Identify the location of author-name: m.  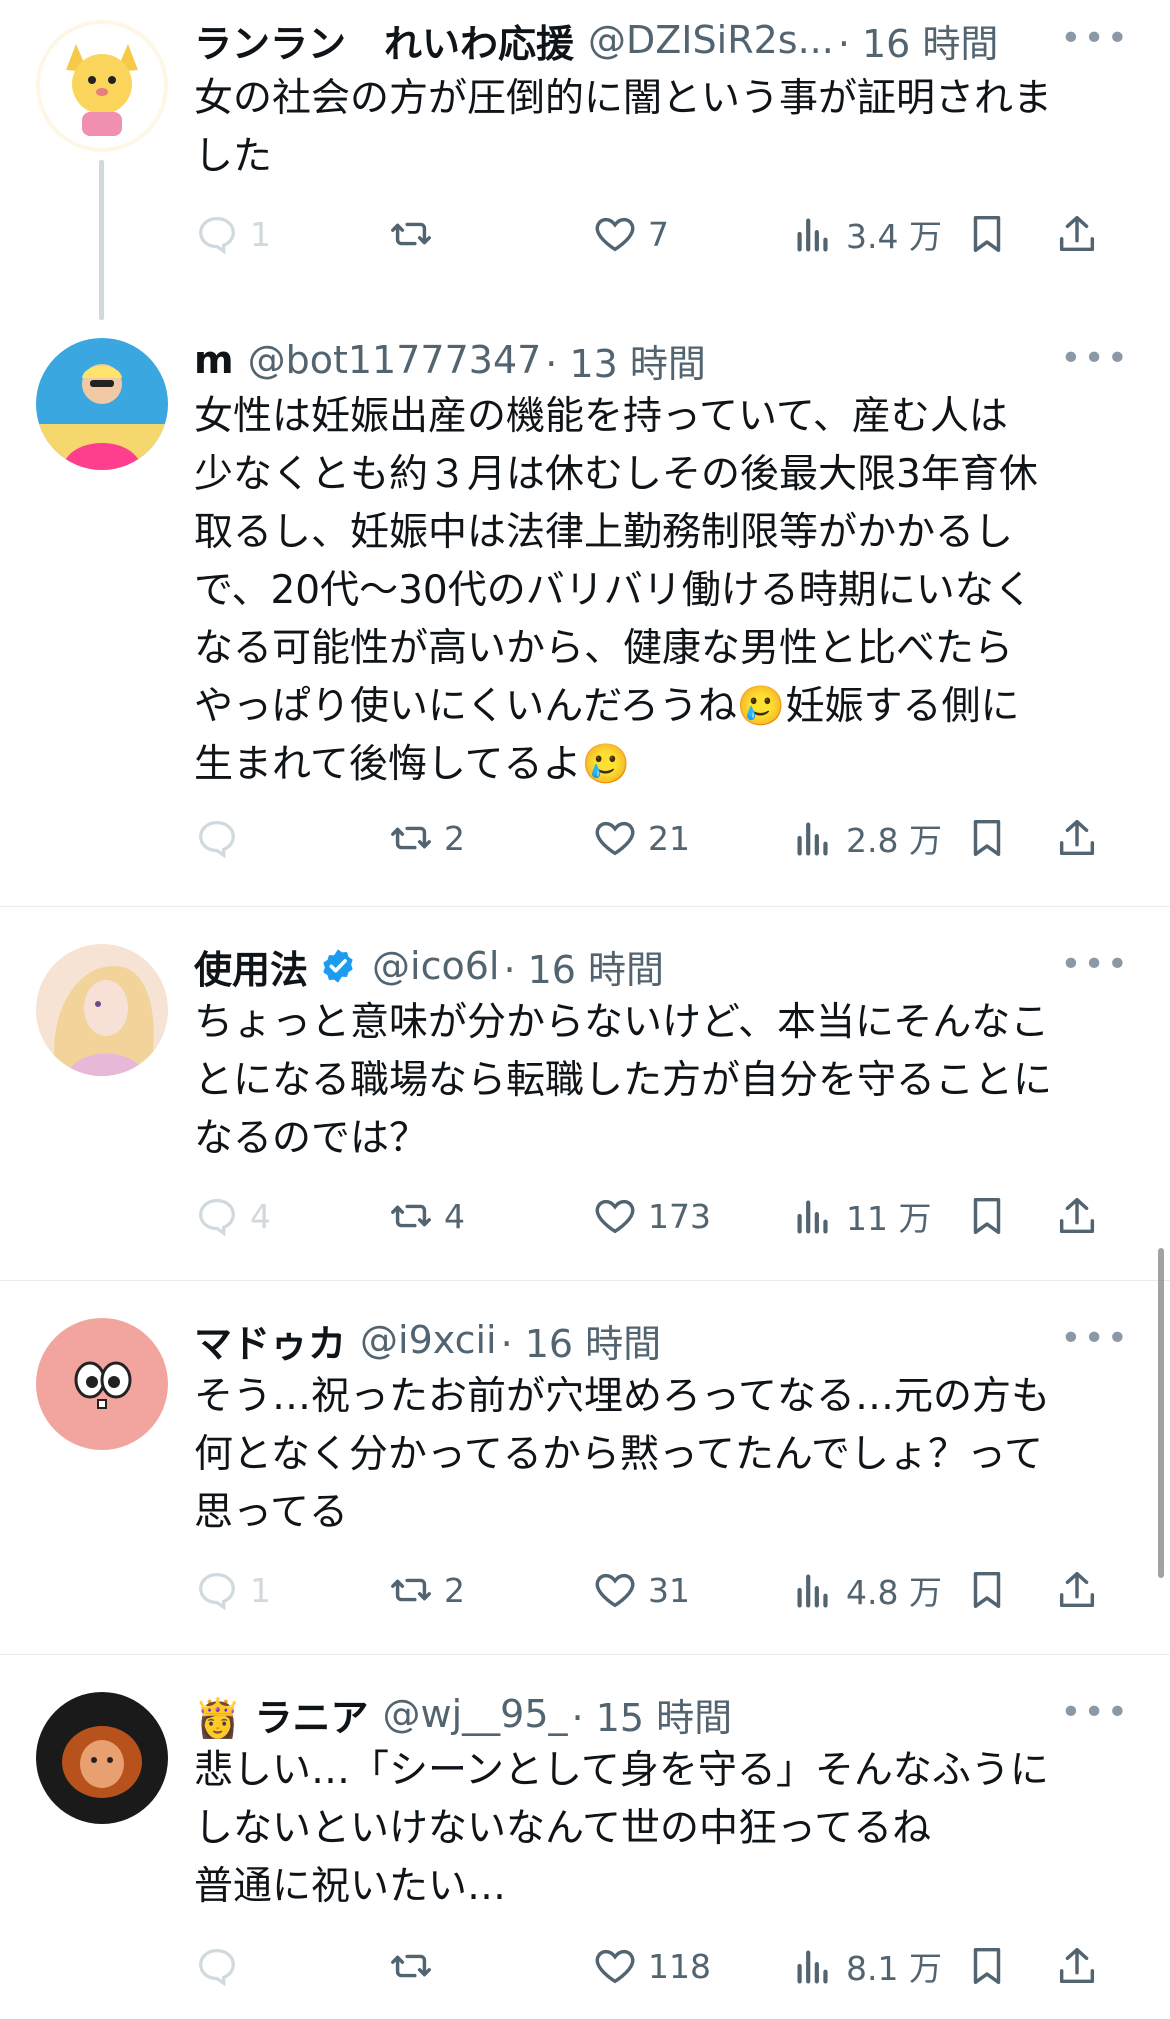
(214, 360).